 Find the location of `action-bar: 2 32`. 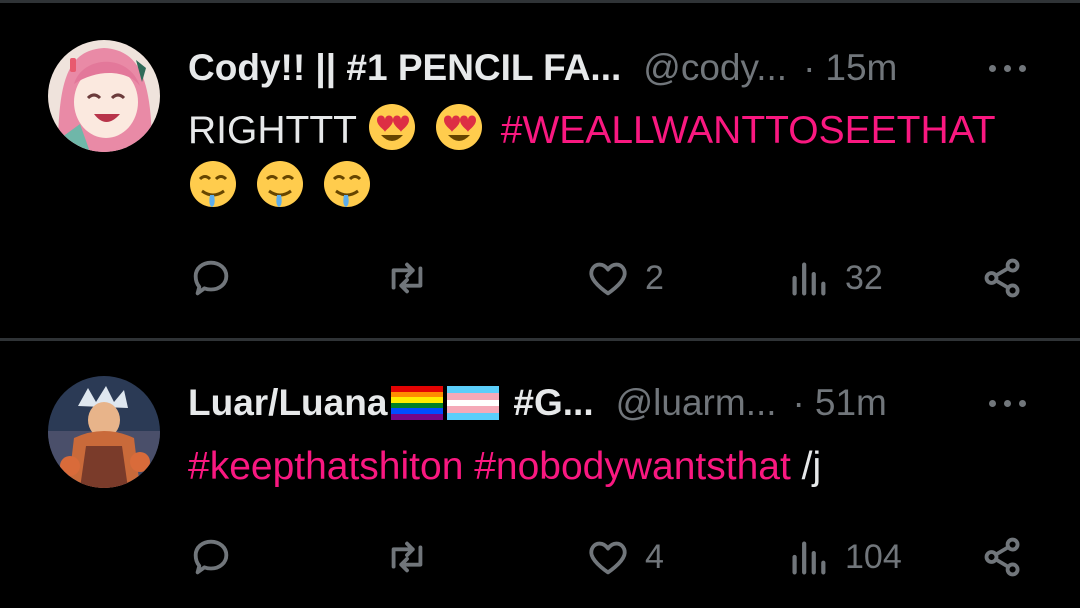

action-bar: 2 32 is located at coordinates (540, 278).